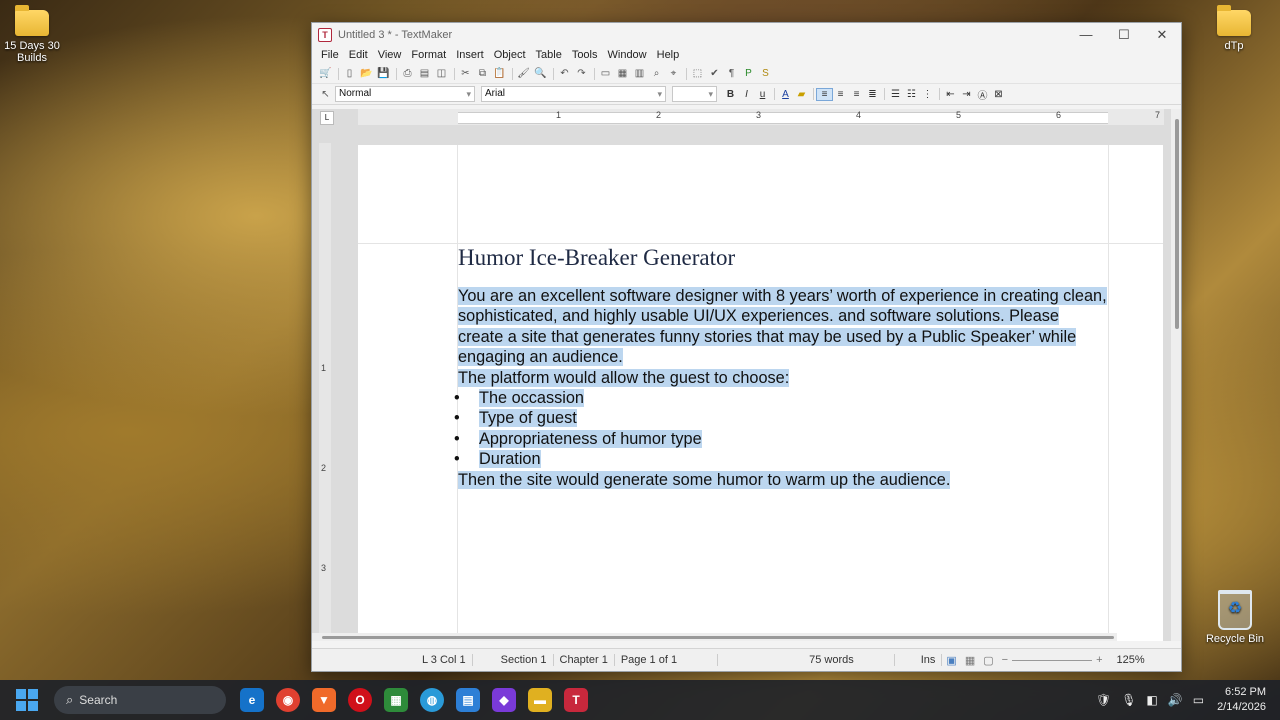 The width and height of the screenshot is (1280, 720). Describe the element at coordinates (970, 660) in the screenshot. I see `outline-view-icon: ▦` at that location.